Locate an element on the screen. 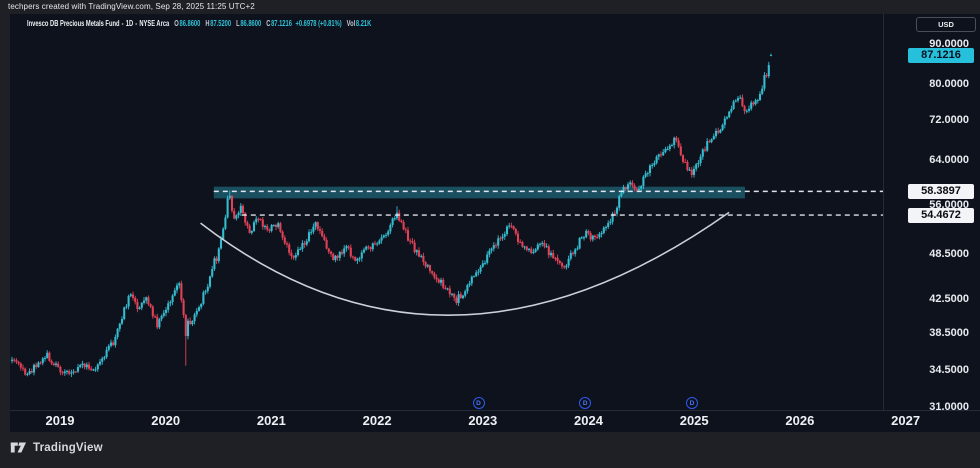 The image size is (980, 468). high-label: H is located at coordinates (207, 23).